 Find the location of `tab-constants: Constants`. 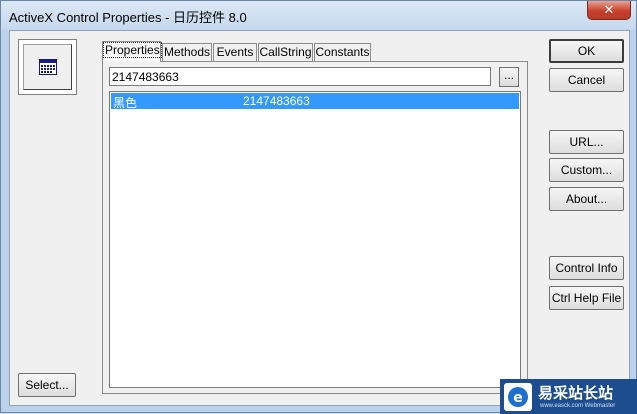

tab-constants: Constants is located at coordinates (342, 52).